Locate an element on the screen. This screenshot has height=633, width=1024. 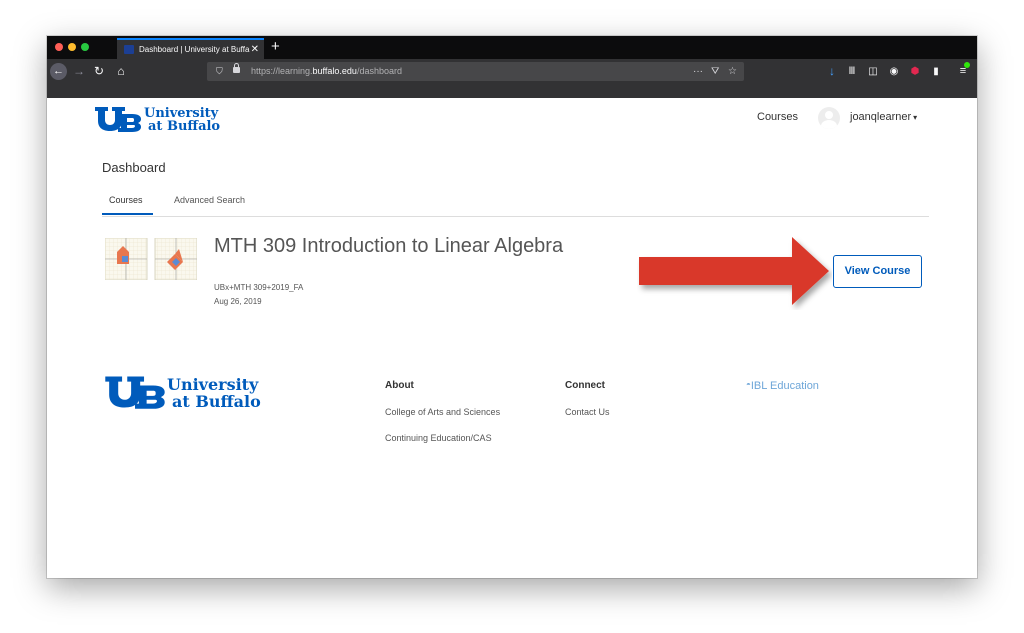
url-text: https://learning.buffalo.edu/dashboard is located at coordinates (326, 71).